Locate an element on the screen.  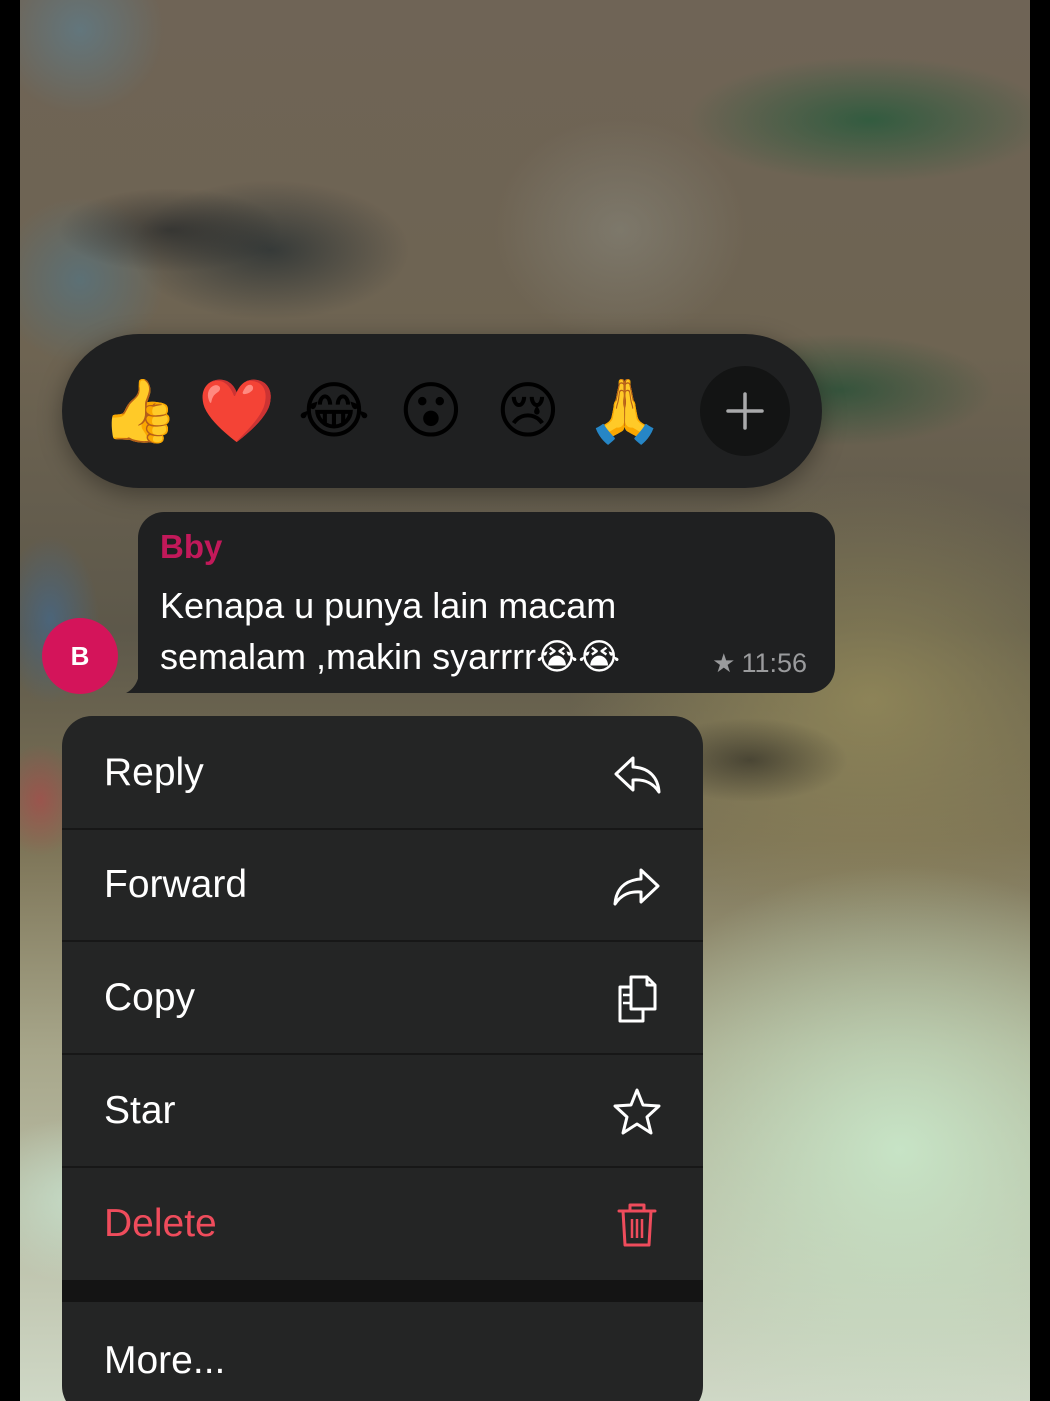
more-reactions-button is located at coordinates (745, 411).